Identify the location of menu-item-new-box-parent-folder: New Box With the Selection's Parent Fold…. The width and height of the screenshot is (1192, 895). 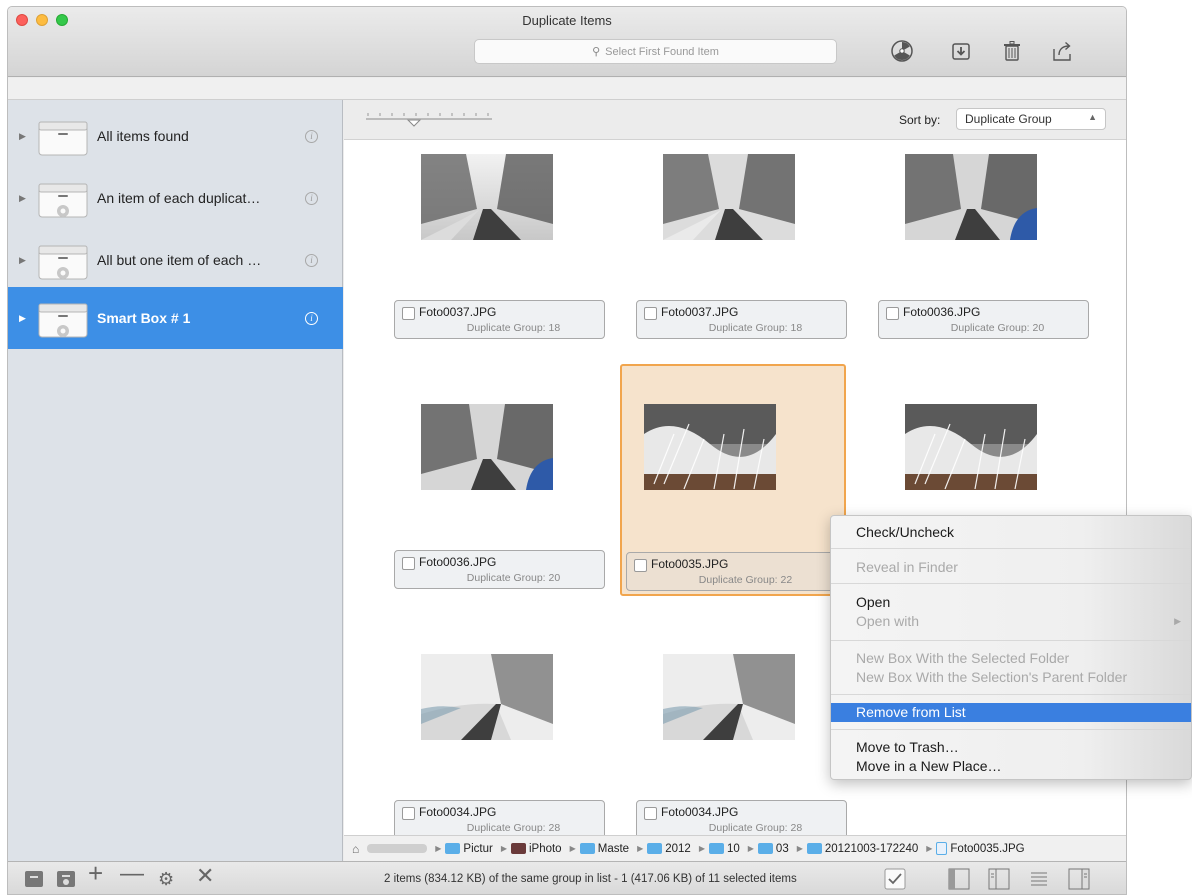
(1011, 677).